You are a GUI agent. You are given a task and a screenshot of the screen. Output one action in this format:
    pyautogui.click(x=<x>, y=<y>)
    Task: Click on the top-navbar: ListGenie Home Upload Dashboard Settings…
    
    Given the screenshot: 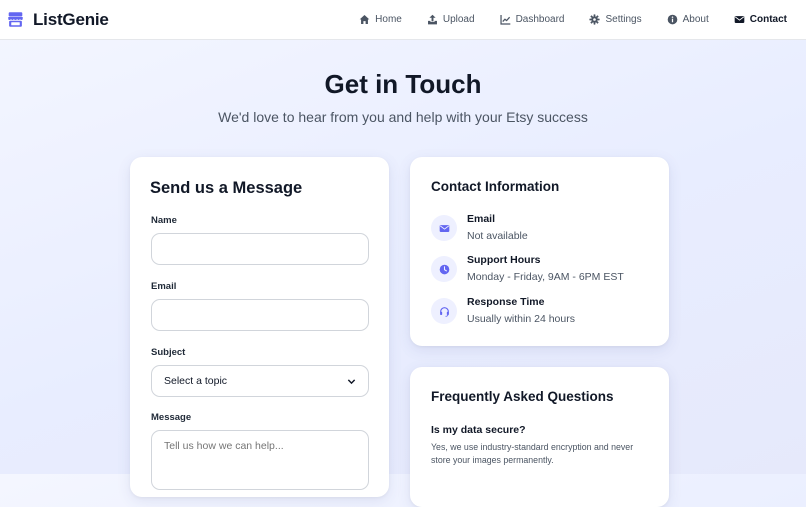 What is the action you would take?
    pyautogui.click(x=403, y=20)
    